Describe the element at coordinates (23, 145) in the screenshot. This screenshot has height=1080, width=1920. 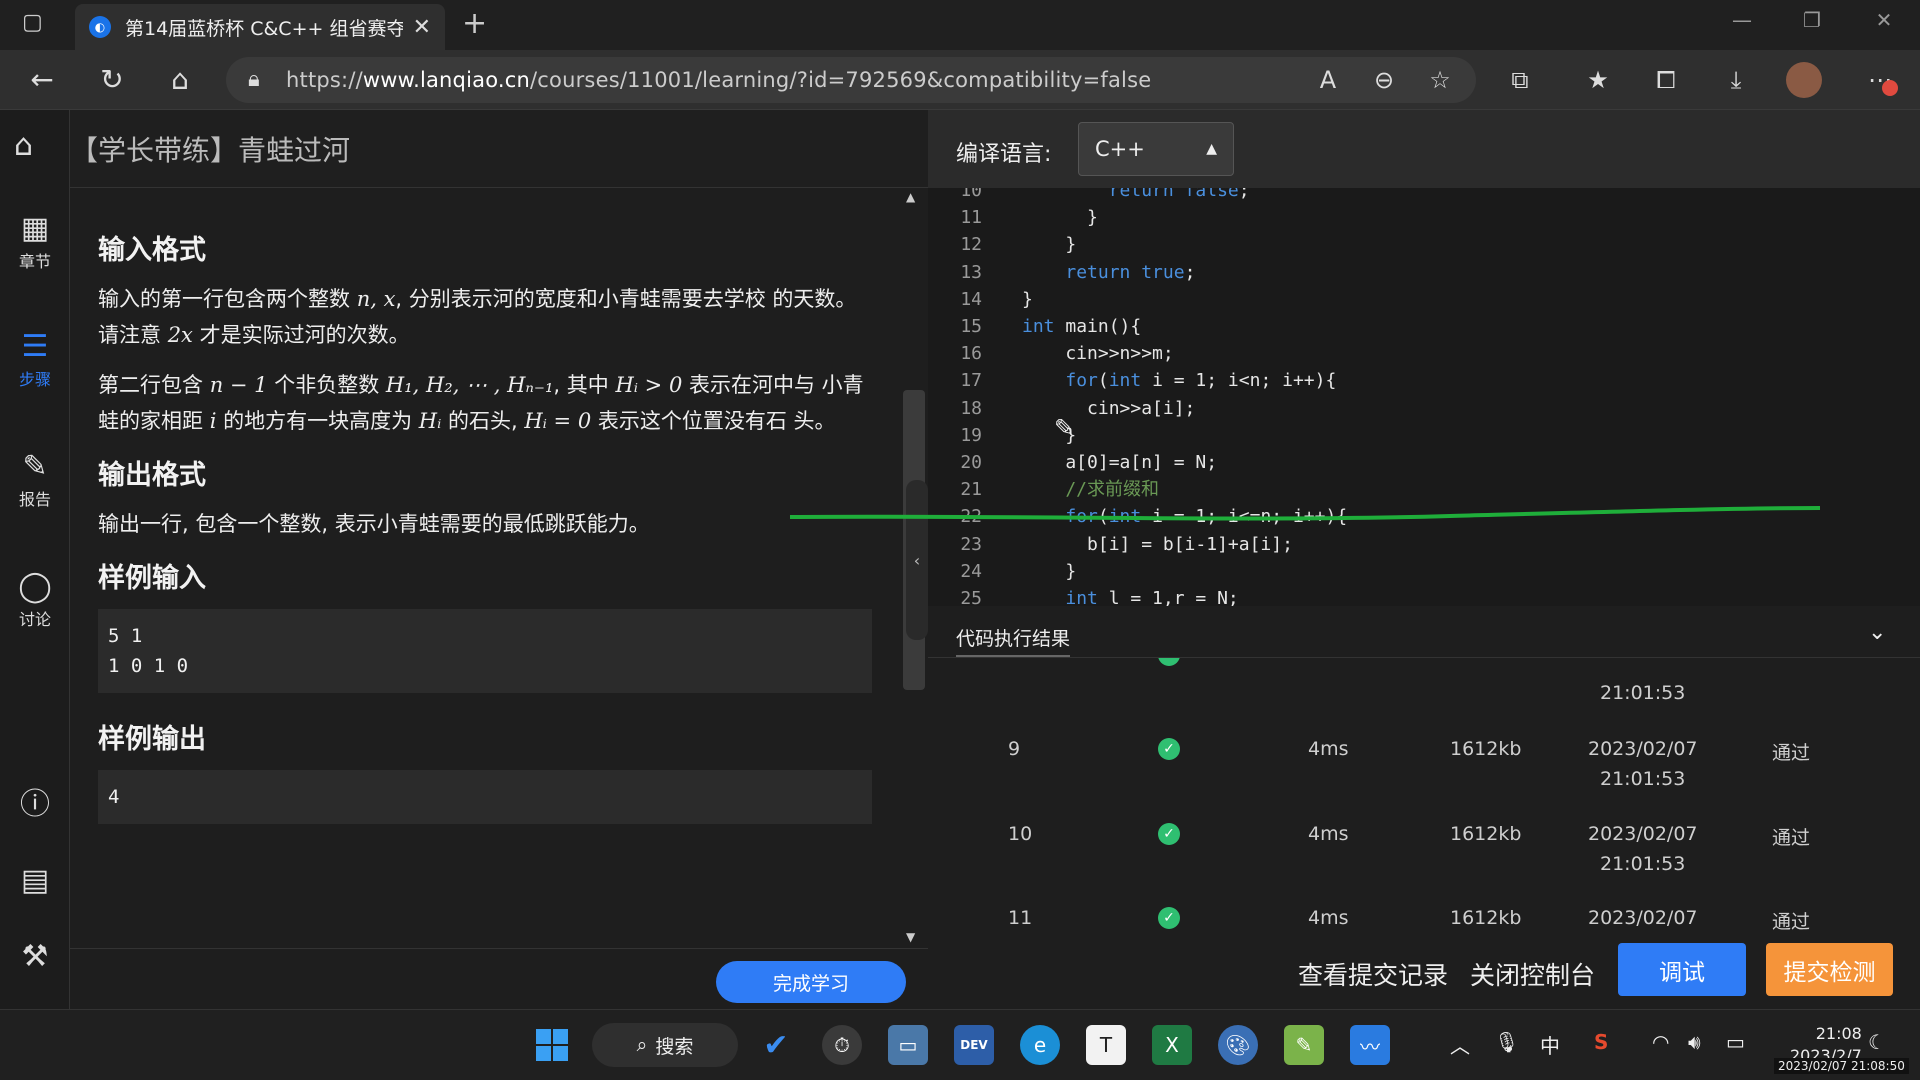
I see `course-home-icon: ⌂` at that location.